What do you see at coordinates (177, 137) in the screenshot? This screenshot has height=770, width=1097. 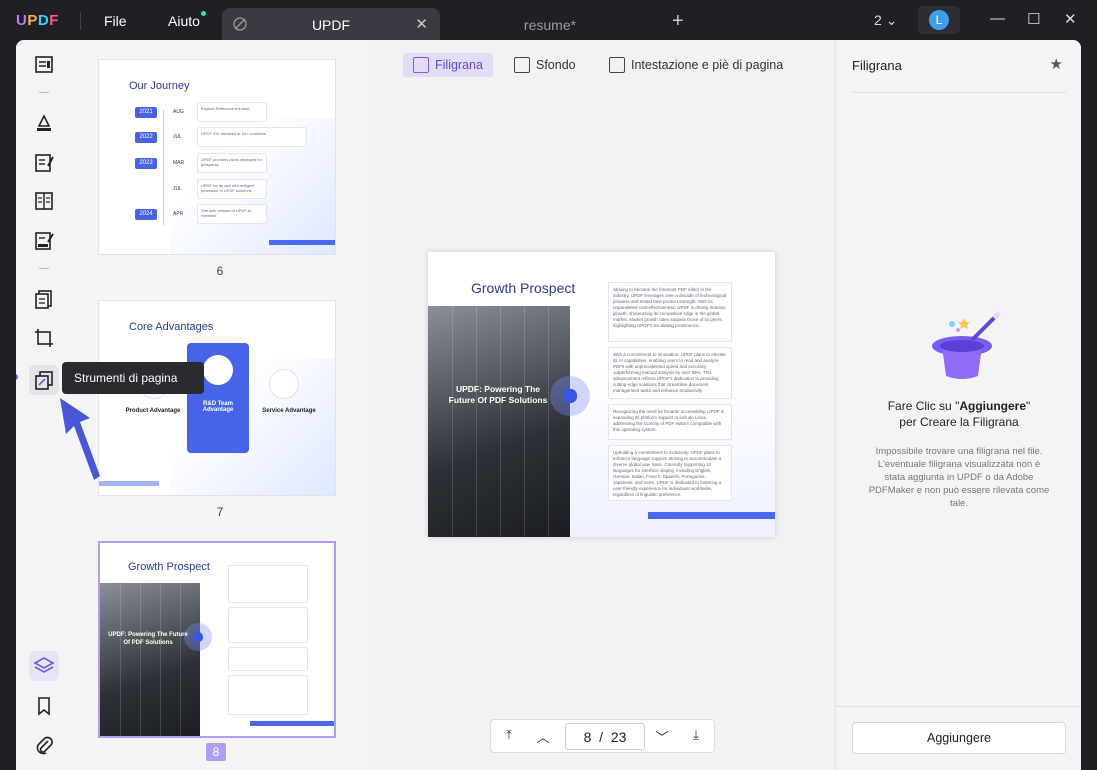 I see `timeline-month: JUL` at bounding box center [177, 137].